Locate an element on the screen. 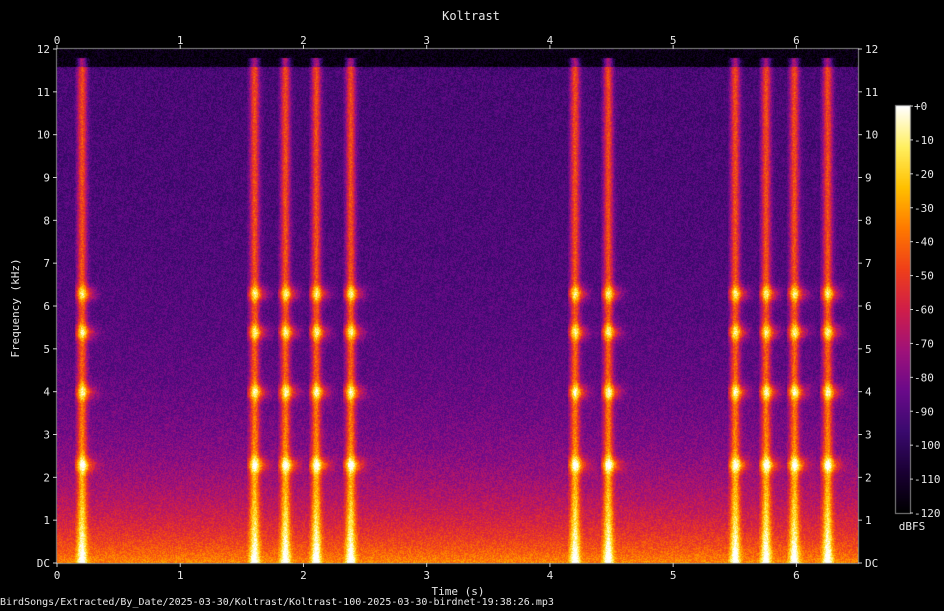 Image resolution: width=944 pixels, height=611 pixels. colorbar-tick-label: -80 is located at coordinates (924, 377).